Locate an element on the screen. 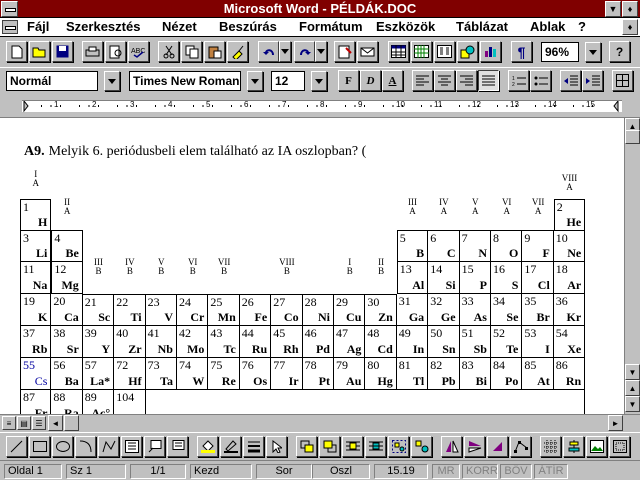  status-extend: BÖV is located at coordinates (516, 471).